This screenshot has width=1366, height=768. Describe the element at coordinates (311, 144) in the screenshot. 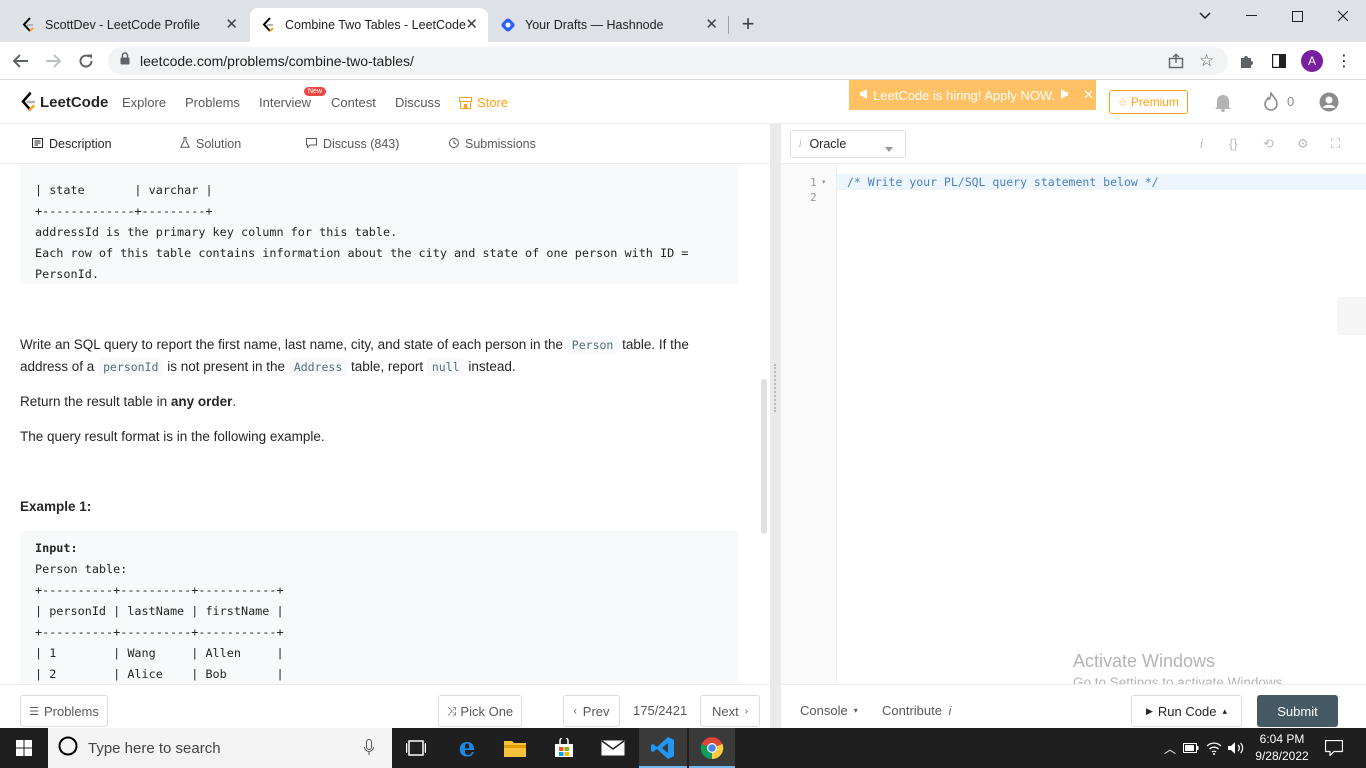

I see `chat-bubble-icon` at that location.